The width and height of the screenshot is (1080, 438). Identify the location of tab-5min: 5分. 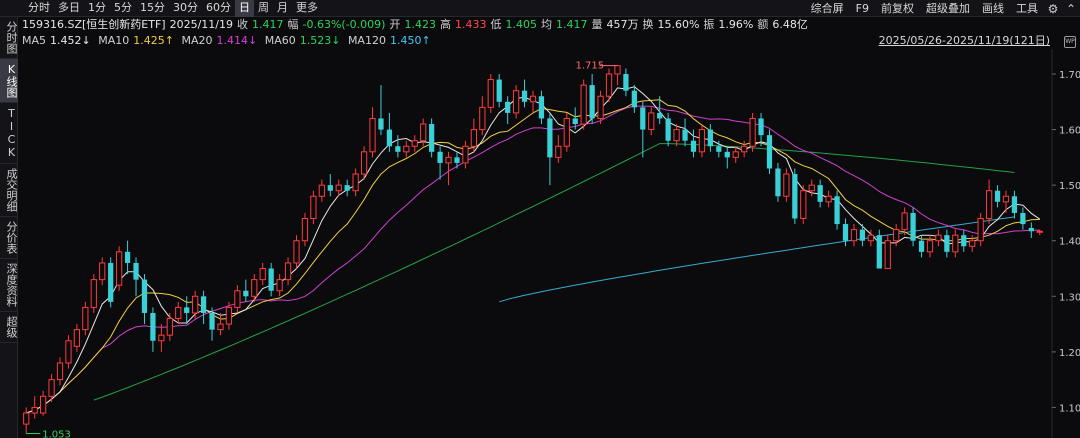
(123, 8).